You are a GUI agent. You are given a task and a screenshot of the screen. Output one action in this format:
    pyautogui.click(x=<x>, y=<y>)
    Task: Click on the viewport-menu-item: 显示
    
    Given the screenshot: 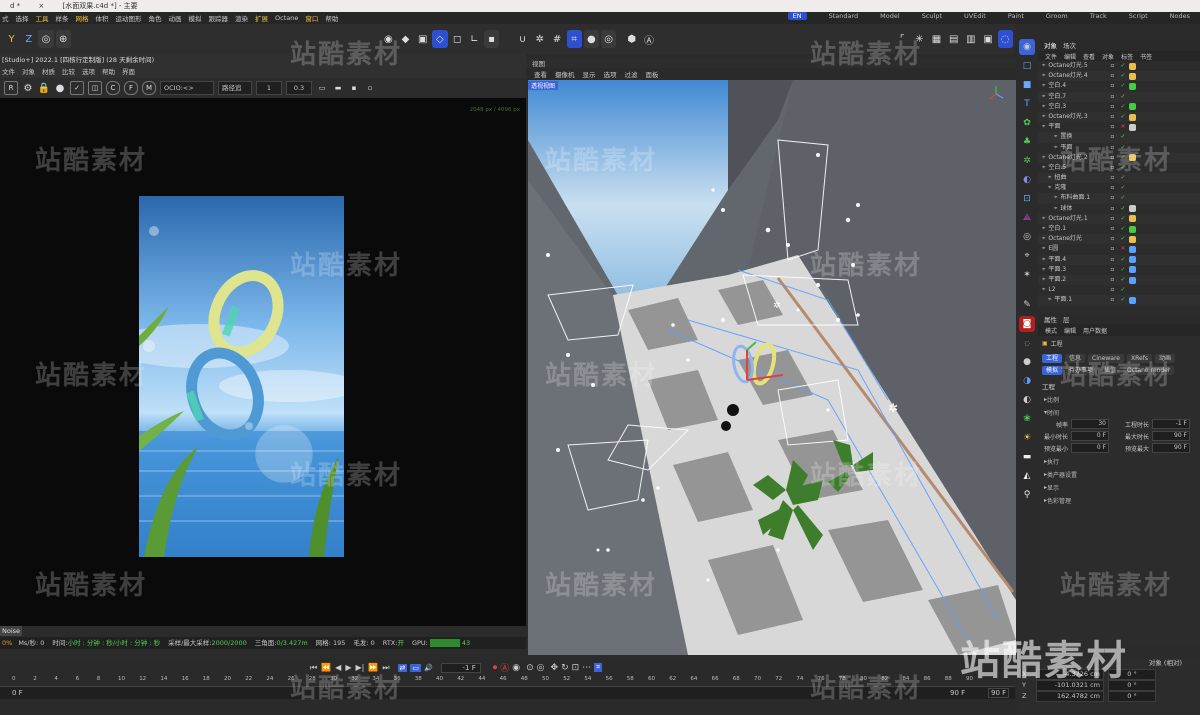 What is the action you would take?
    pyautogui.click(x=589, y=74)
    